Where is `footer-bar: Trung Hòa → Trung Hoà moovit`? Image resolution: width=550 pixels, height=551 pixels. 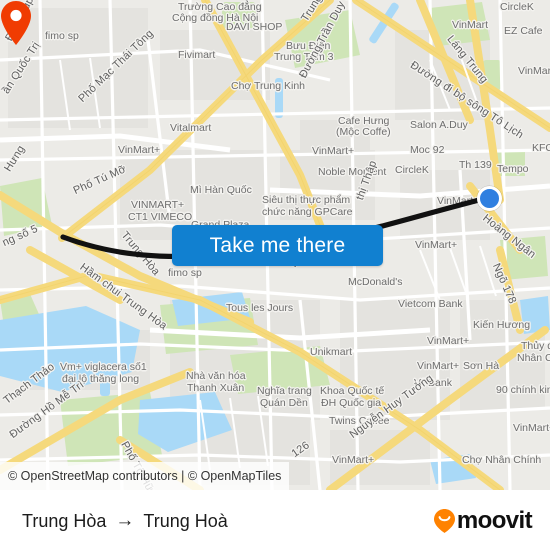 footer-bar: Trung Hòa → Trung Hoà moovit is located at coordinates (275, 520).